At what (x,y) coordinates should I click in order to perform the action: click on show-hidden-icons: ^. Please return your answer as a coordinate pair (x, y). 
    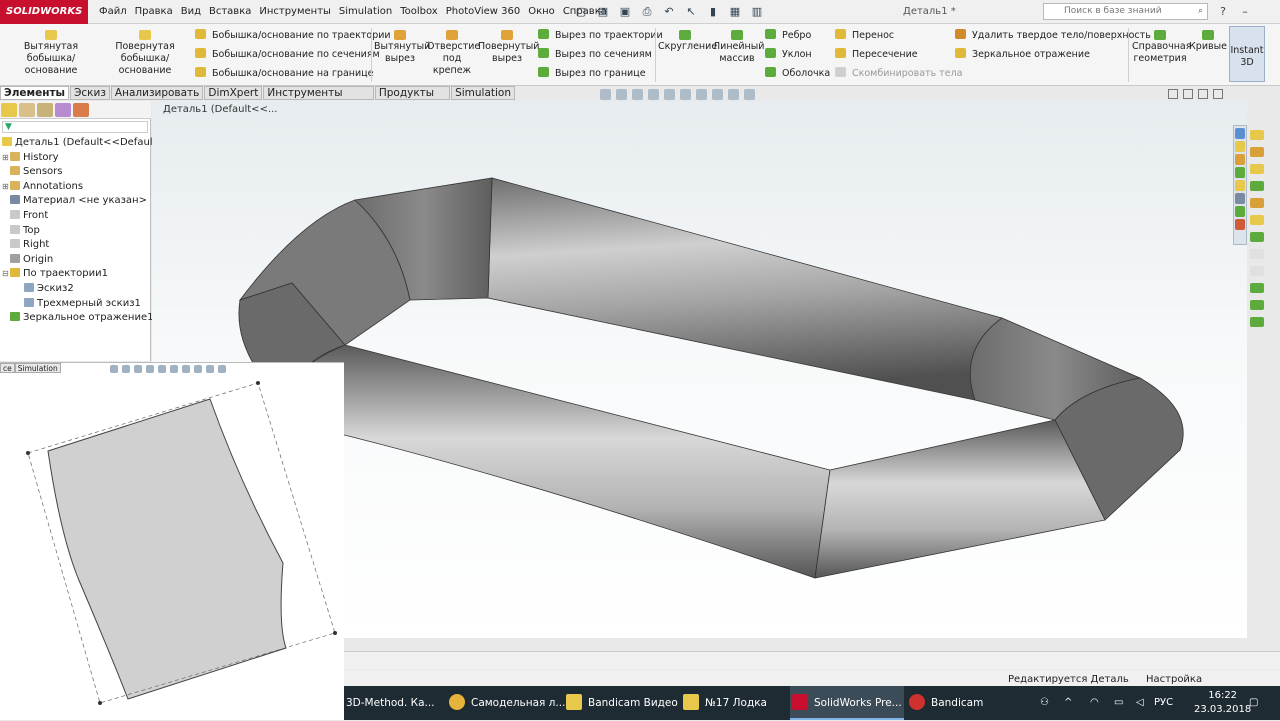
    Looking at the image, I should click on (1068, 703).